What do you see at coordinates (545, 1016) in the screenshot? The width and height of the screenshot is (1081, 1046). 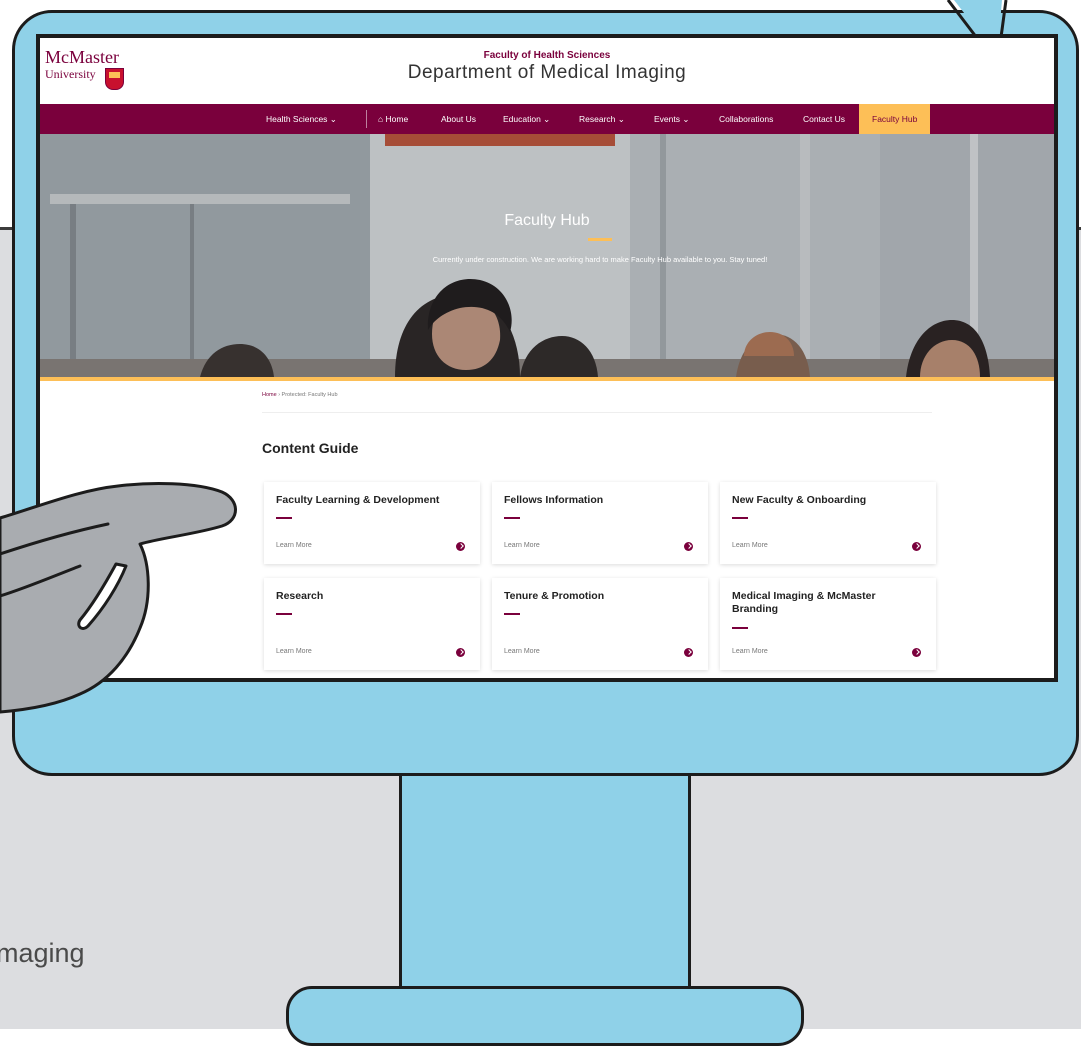 I see `monitor-stand-base` at bounding box center [545, 1016].